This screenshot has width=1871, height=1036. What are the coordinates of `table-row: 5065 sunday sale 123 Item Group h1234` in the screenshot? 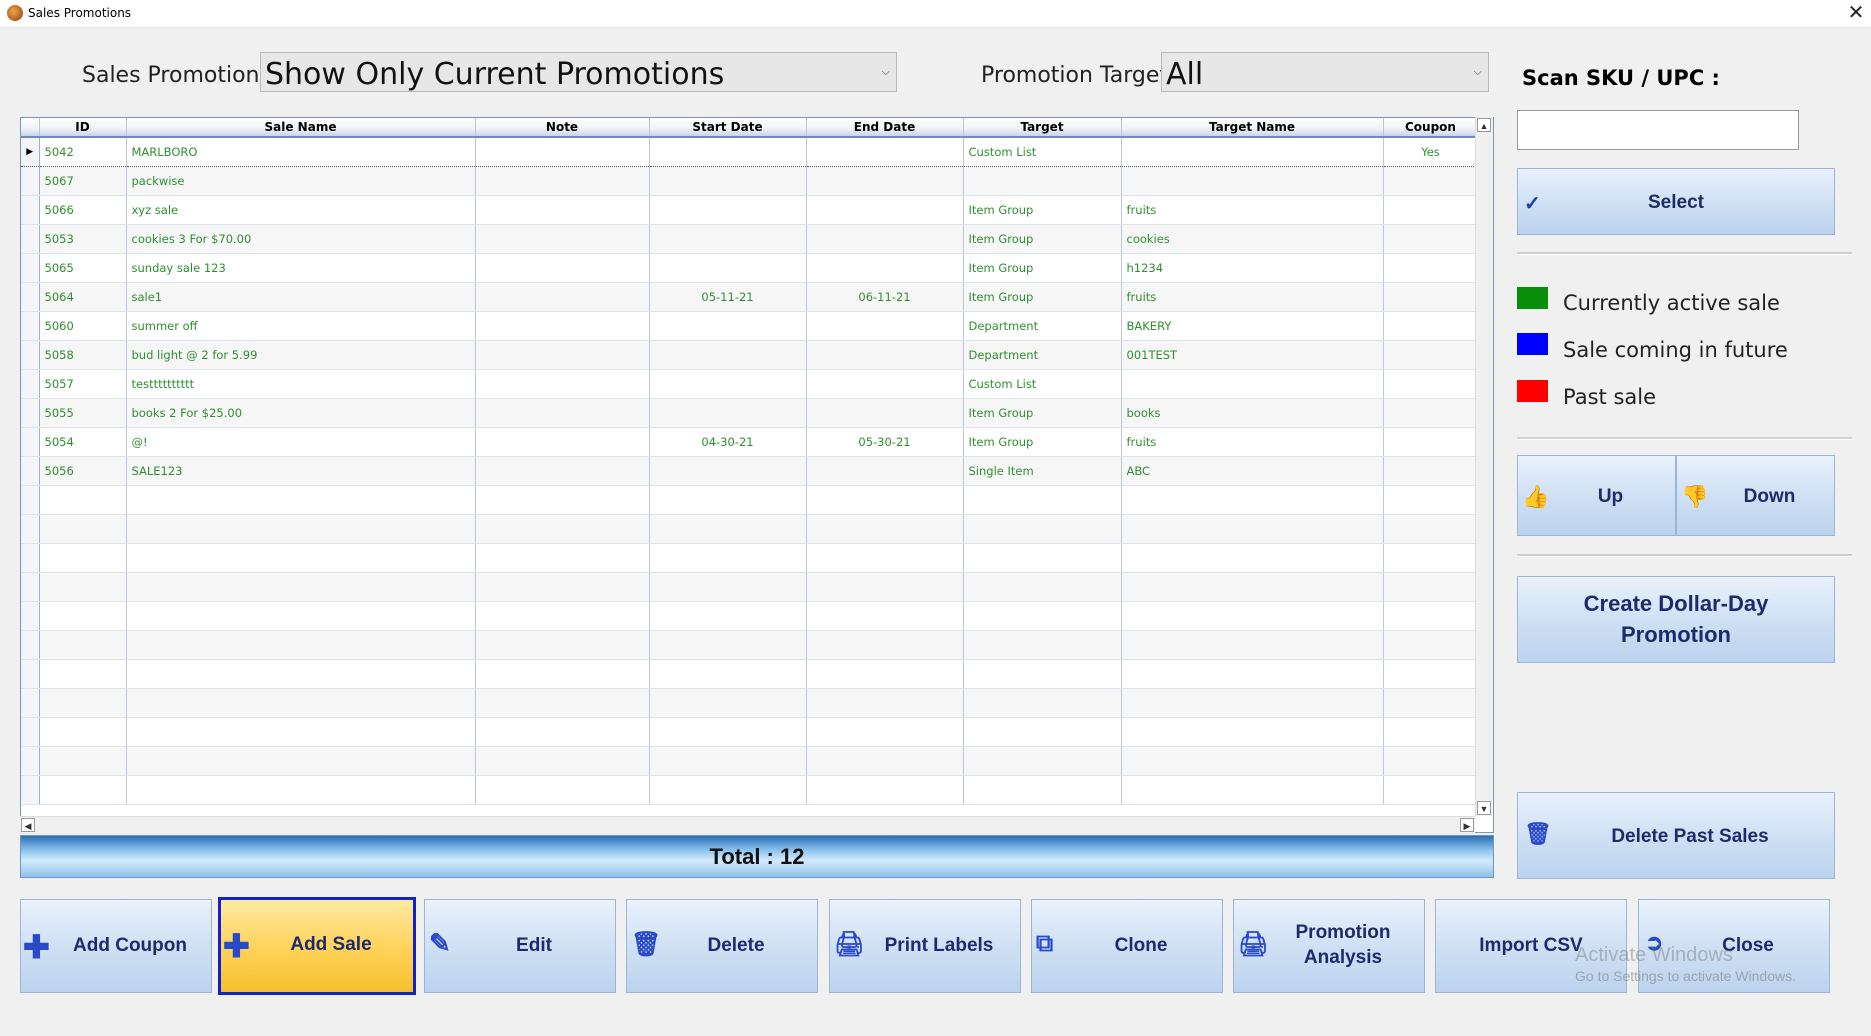 It's located at (750, 268).